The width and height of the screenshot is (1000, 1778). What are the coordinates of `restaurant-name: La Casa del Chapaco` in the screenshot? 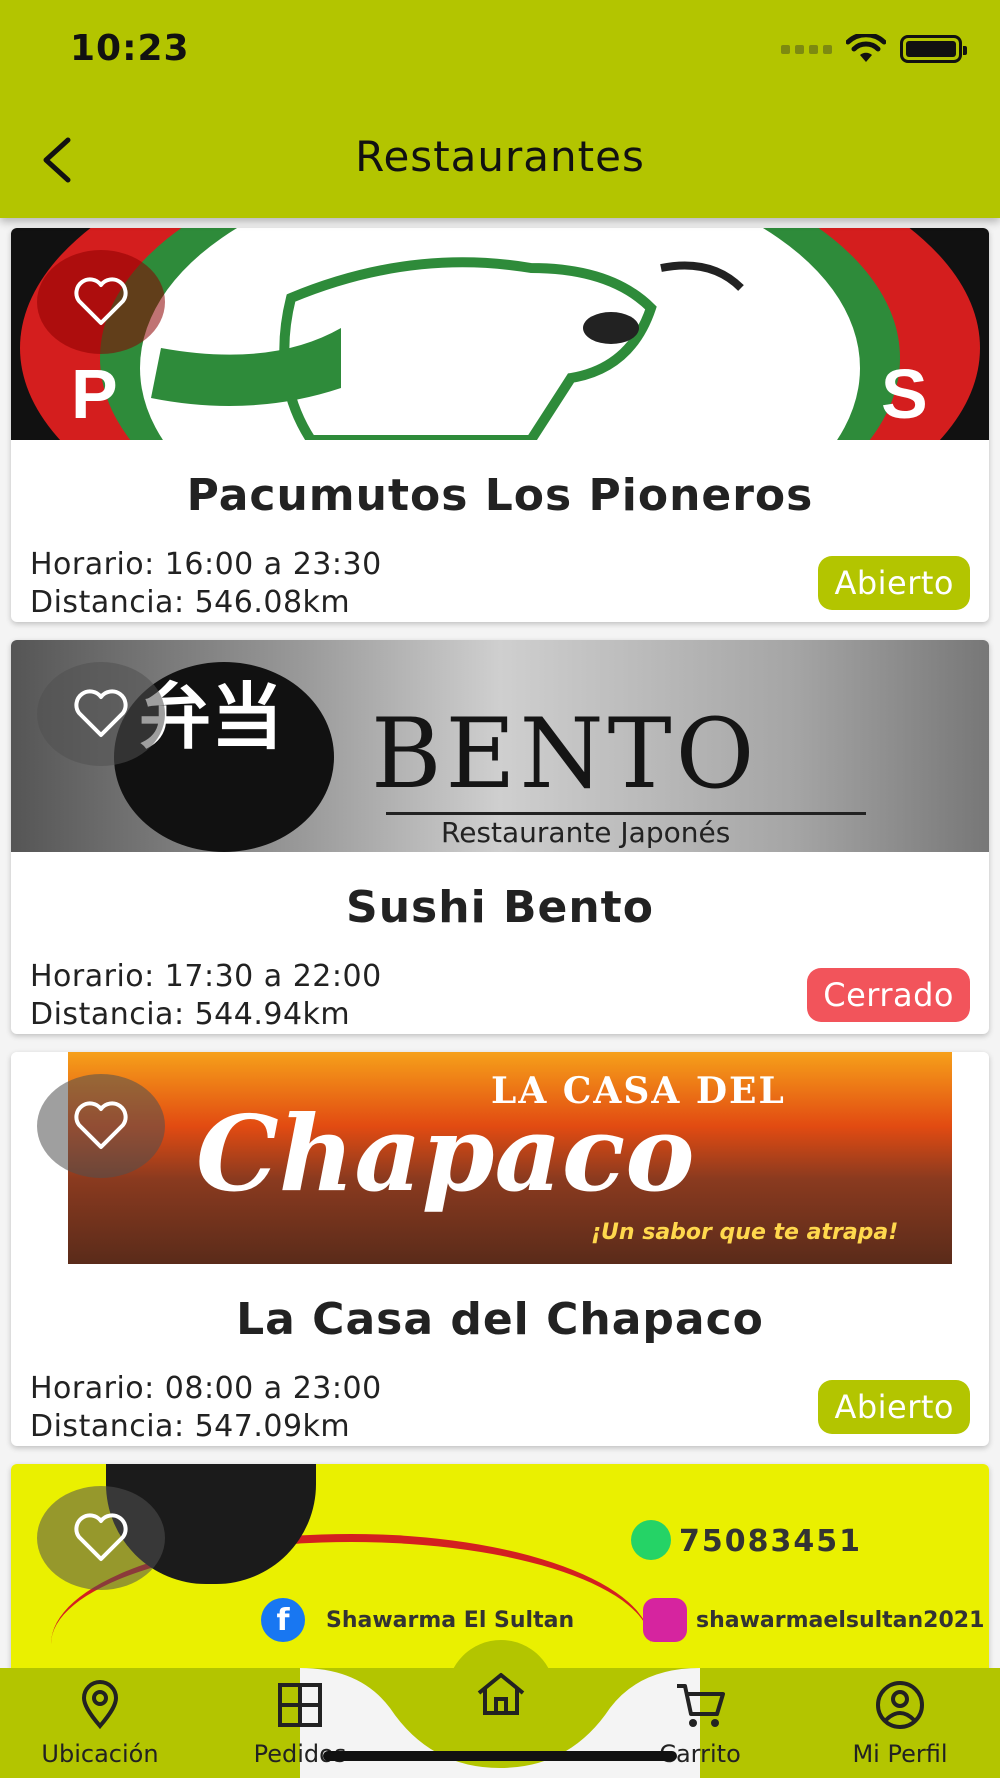 It's located at (500, 1319).